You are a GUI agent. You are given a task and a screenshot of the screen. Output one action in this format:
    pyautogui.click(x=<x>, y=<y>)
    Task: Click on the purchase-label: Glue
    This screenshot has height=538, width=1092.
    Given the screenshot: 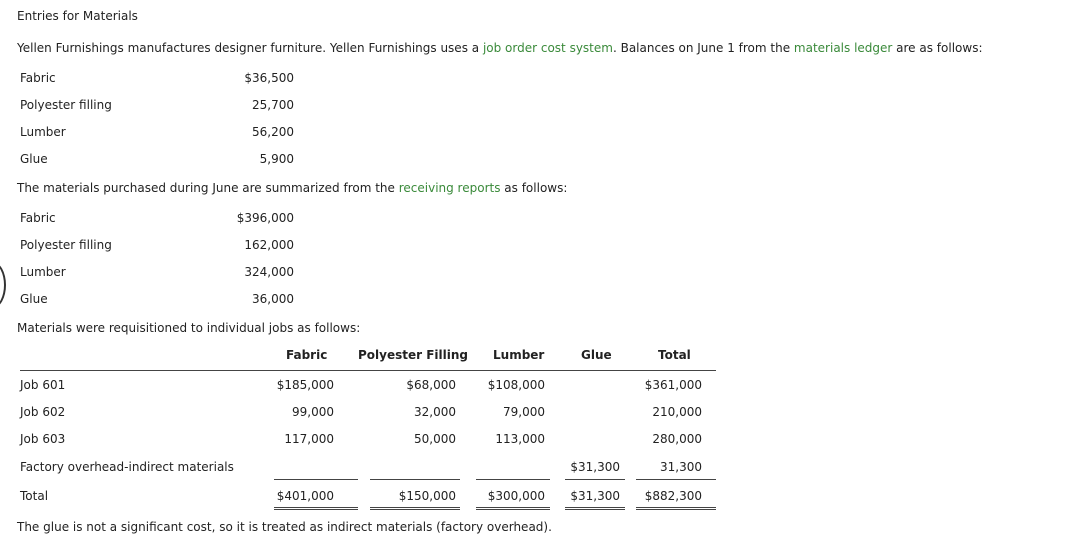 What is the action you would take?
    pyautogui.click(x=34, y=299)
    